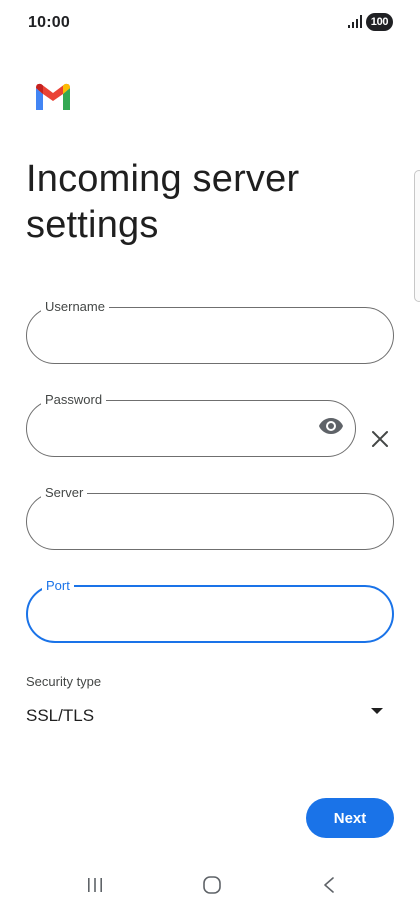  I want to click on security-type-label: Security type, so click(64, 681).